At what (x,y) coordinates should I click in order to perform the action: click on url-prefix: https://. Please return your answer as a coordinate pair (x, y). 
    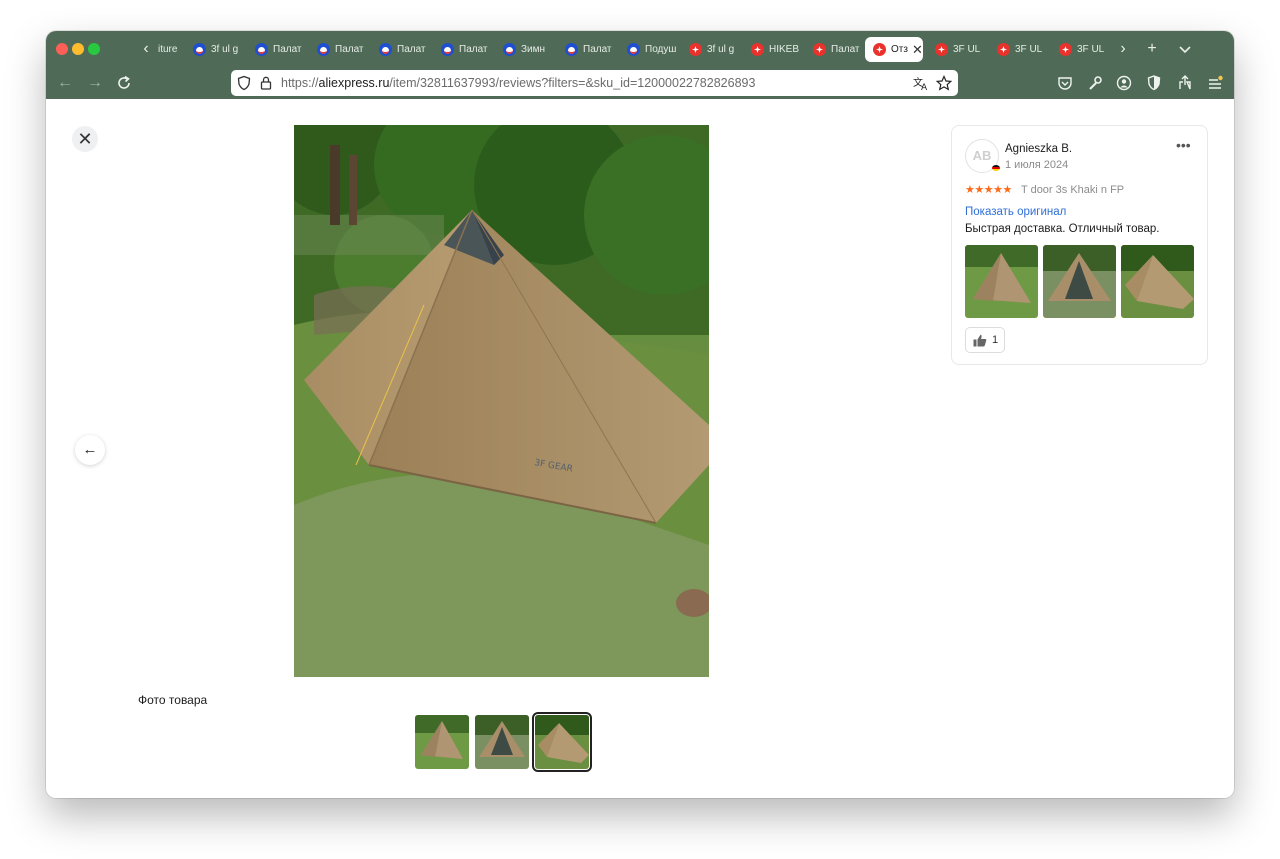
    Looking at the image, I should click on (300, 83).